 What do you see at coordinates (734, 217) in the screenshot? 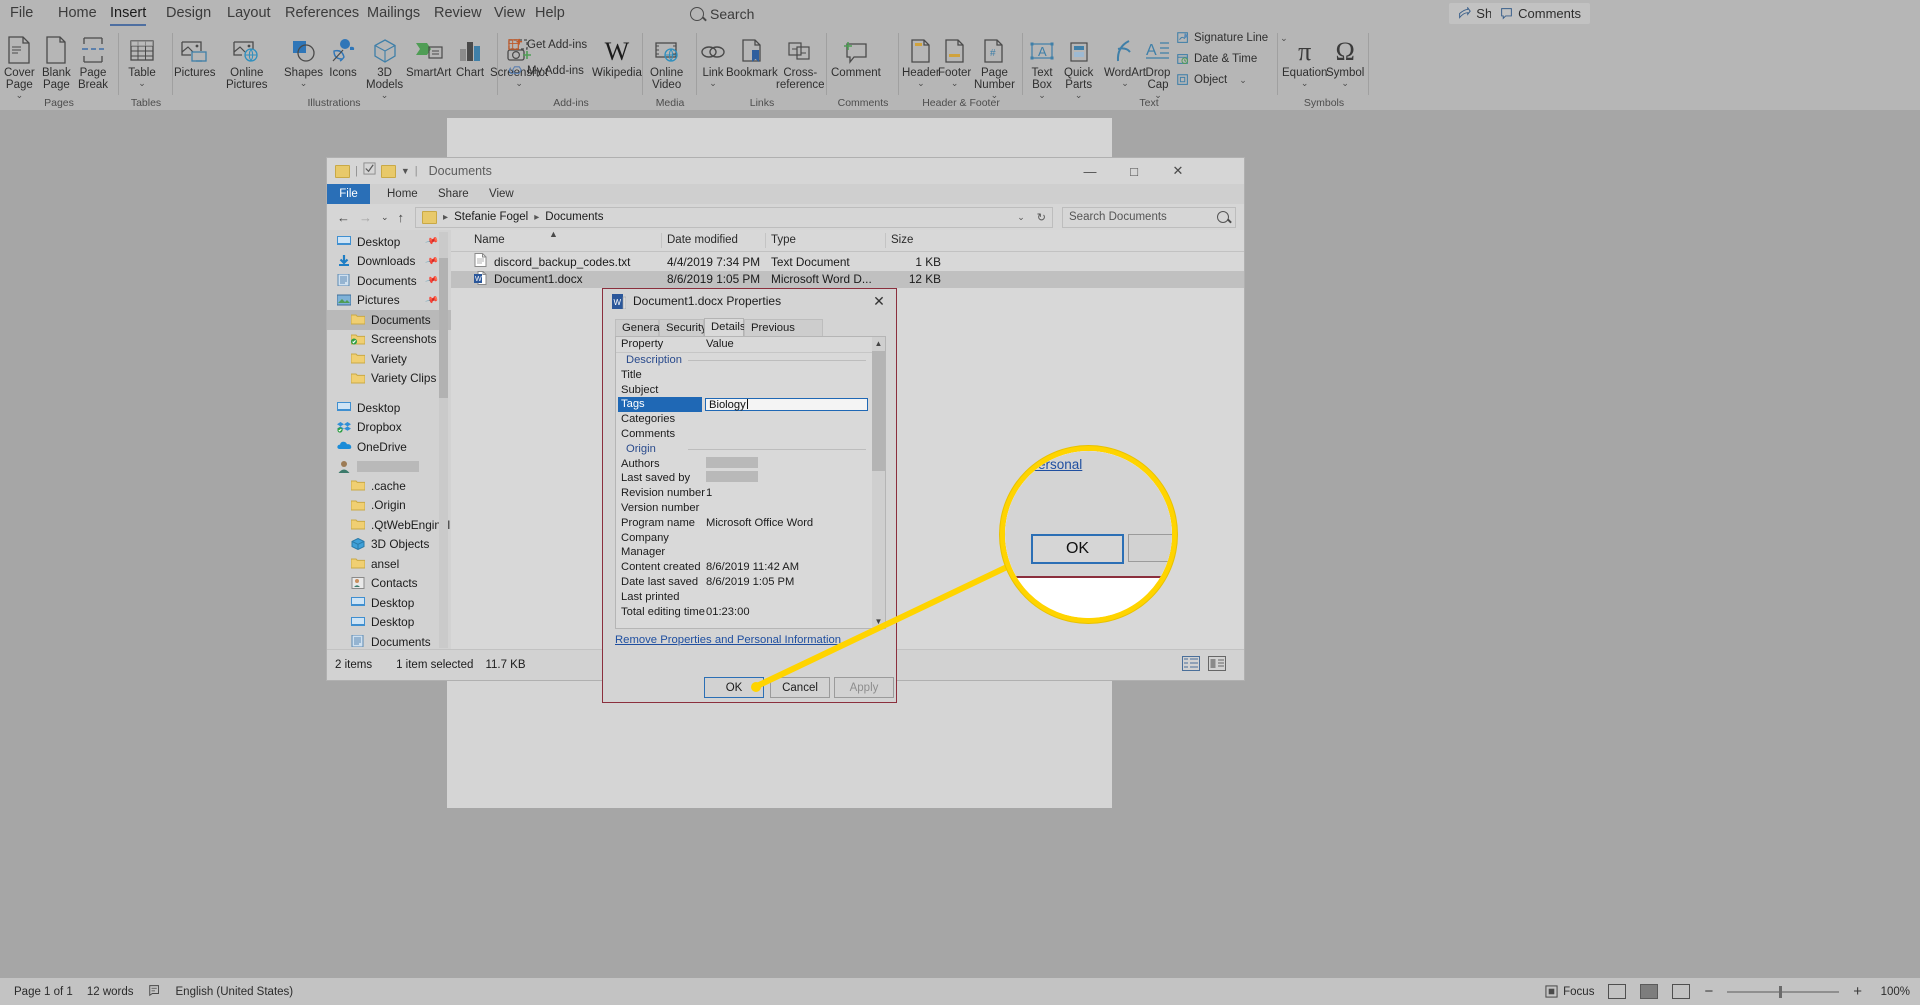
I see `breadcrumb: ▸ Stefanie Fogel ▸ Documents ⌄ ↻` at bounding box center [734, 217].